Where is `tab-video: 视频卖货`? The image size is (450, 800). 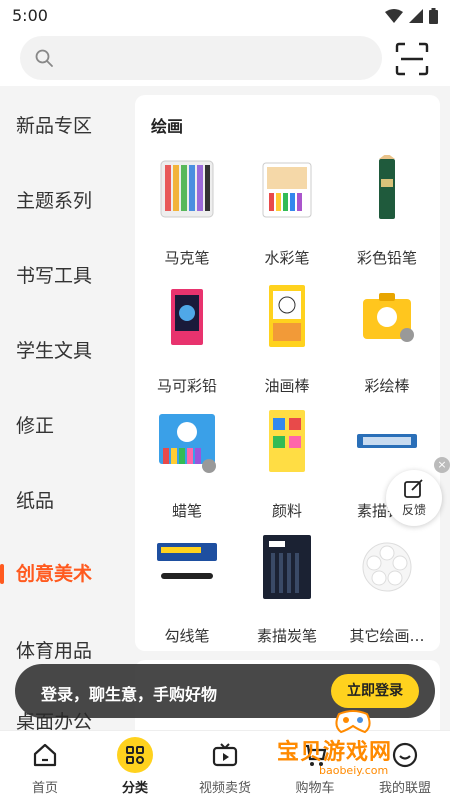
tab-video: 视频卖货 is located at coordinates (225, 765).